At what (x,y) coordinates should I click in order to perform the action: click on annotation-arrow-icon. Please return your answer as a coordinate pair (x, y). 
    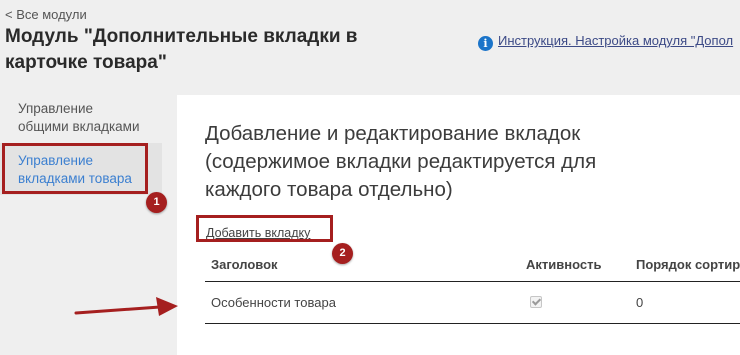
    Looking at the image, I should click on (126, 306).